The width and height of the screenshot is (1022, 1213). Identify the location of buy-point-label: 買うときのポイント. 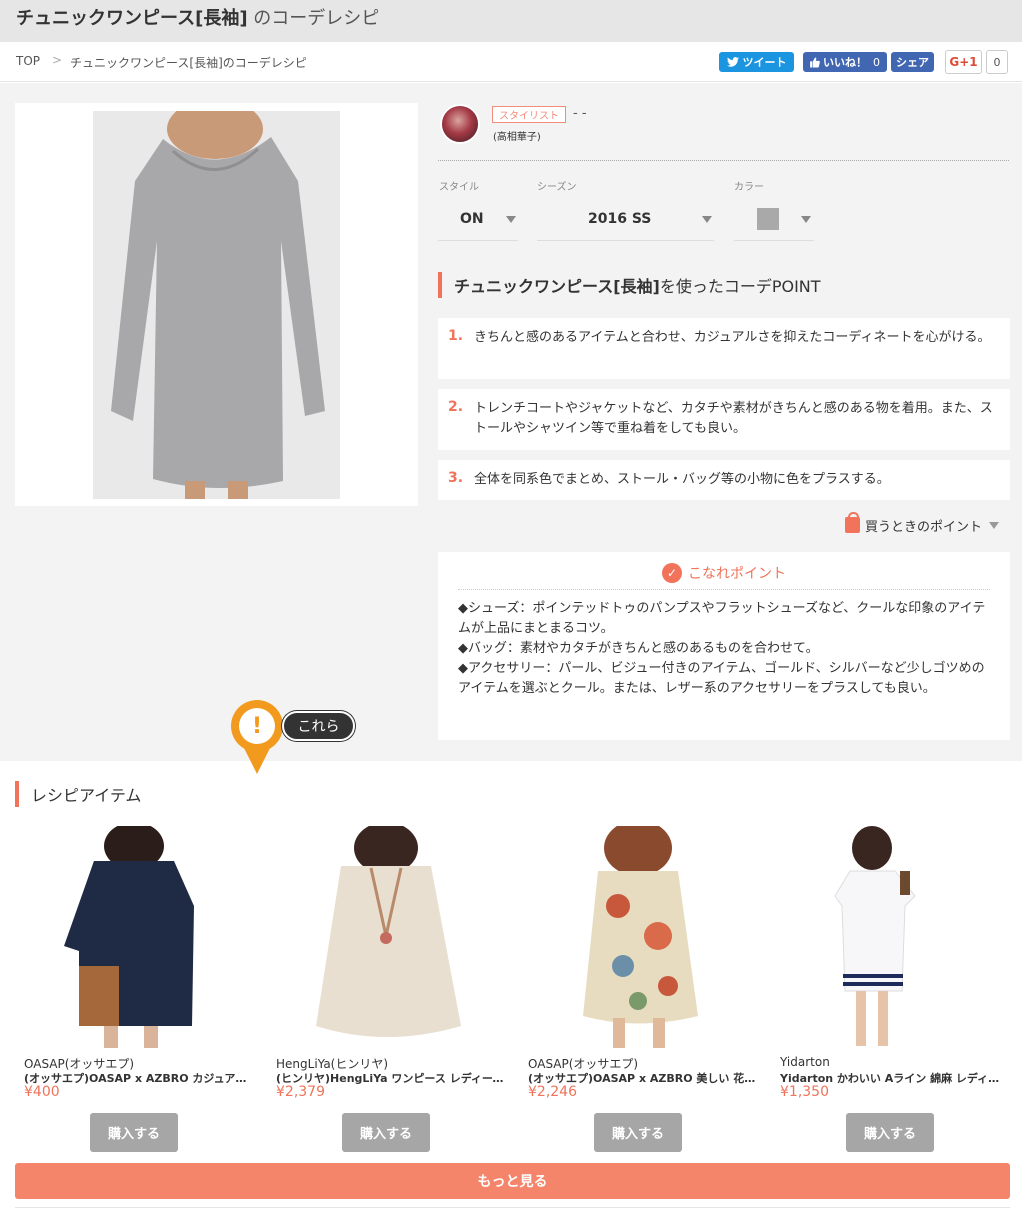
(924, 527).